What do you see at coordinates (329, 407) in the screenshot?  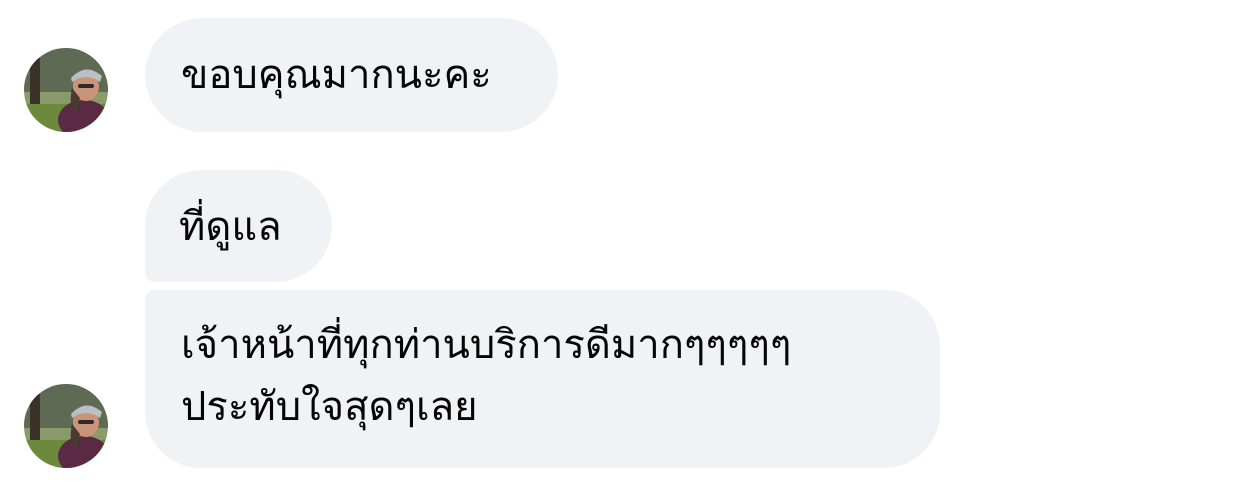 I see `message-text-line: ประทับใจสุดๆเลย` at bounding box center [329, 407].